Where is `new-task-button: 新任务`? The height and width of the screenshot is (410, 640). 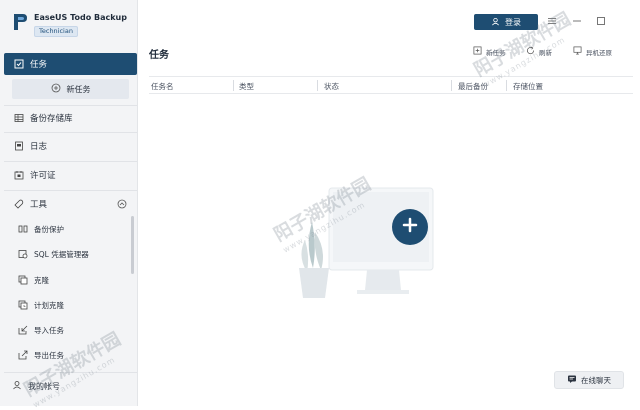 new-task-button: 新任务 is located at coordinates (70, 89).